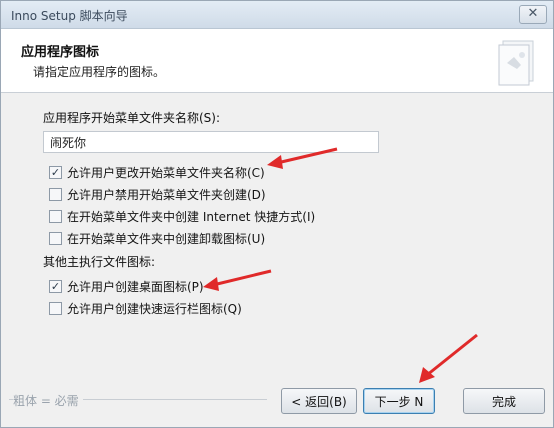 The height and width of the screenshot is (428, 554). I want to click on option-allow-change-folder: ✓ 允许用户更改开始菜单文件夹名称(C), so click(157, 172).